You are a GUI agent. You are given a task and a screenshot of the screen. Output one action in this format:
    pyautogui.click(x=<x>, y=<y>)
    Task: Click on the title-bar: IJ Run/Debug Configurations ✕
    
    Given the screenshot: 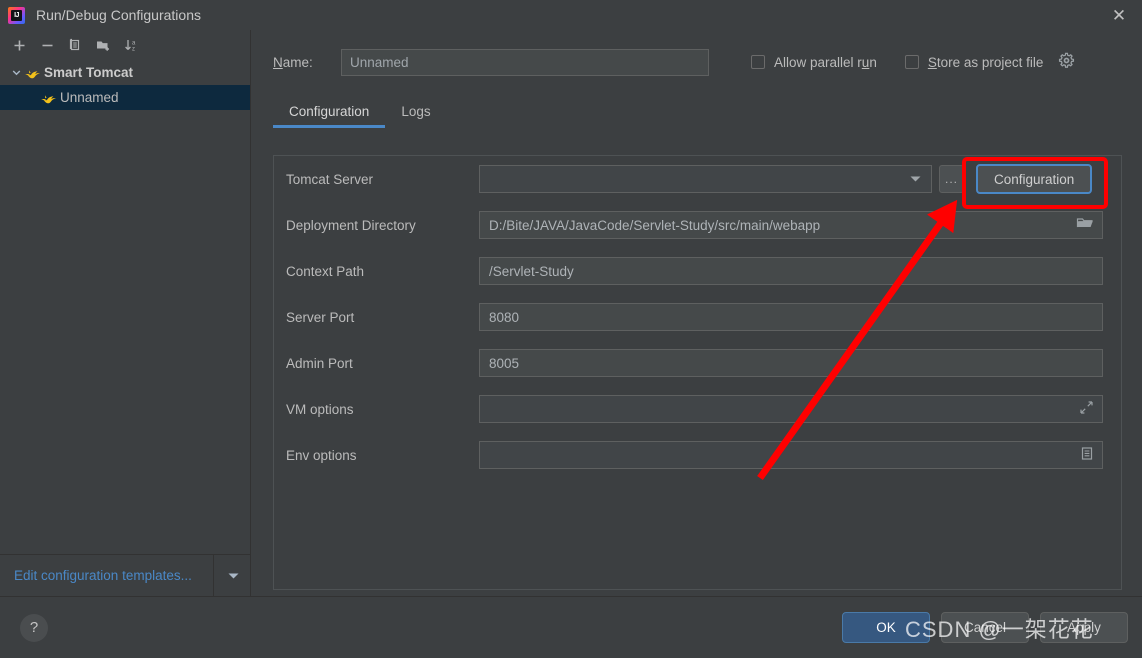 What is the action you would take?
    pyautogui.click(x=571, y=15)
    